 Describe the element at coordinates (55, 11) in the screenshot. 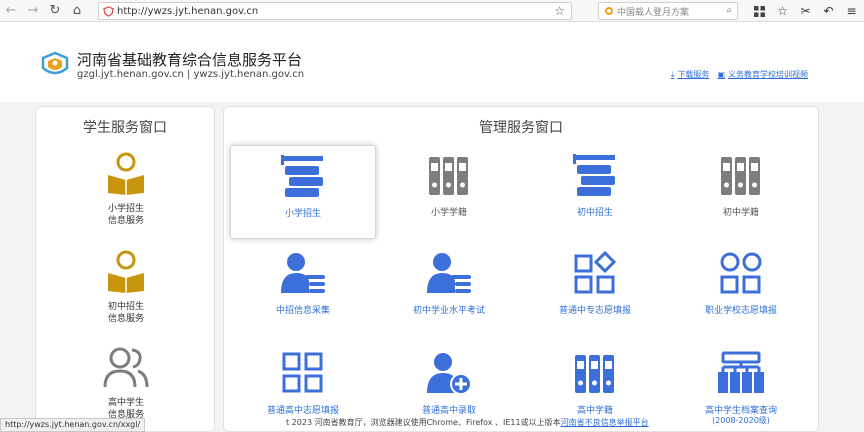

I see `reload-icon: ↻` at that location.